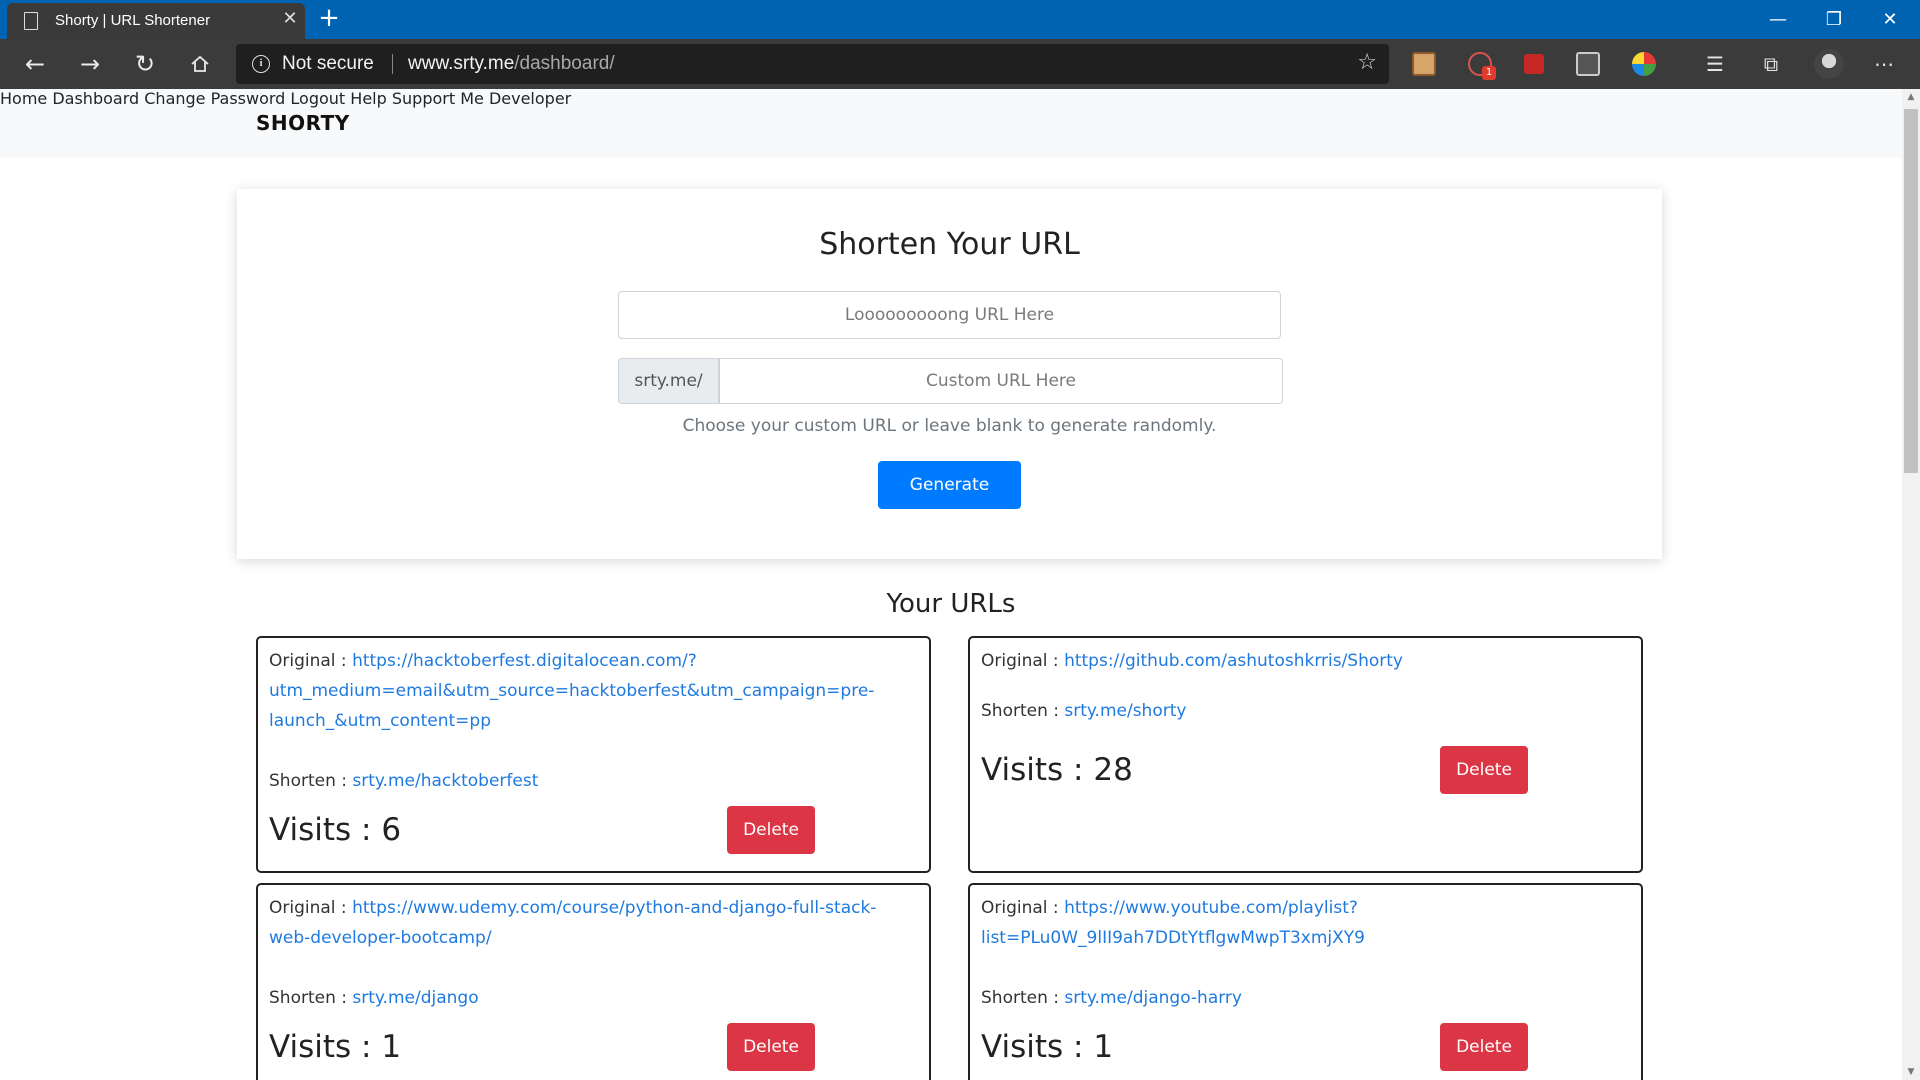 This screenshot has height=1080, width=1920. Describe the element at coordinates (1911, 1072) in the screenshot. I see `scroll-down-icon: ▼` at that location.